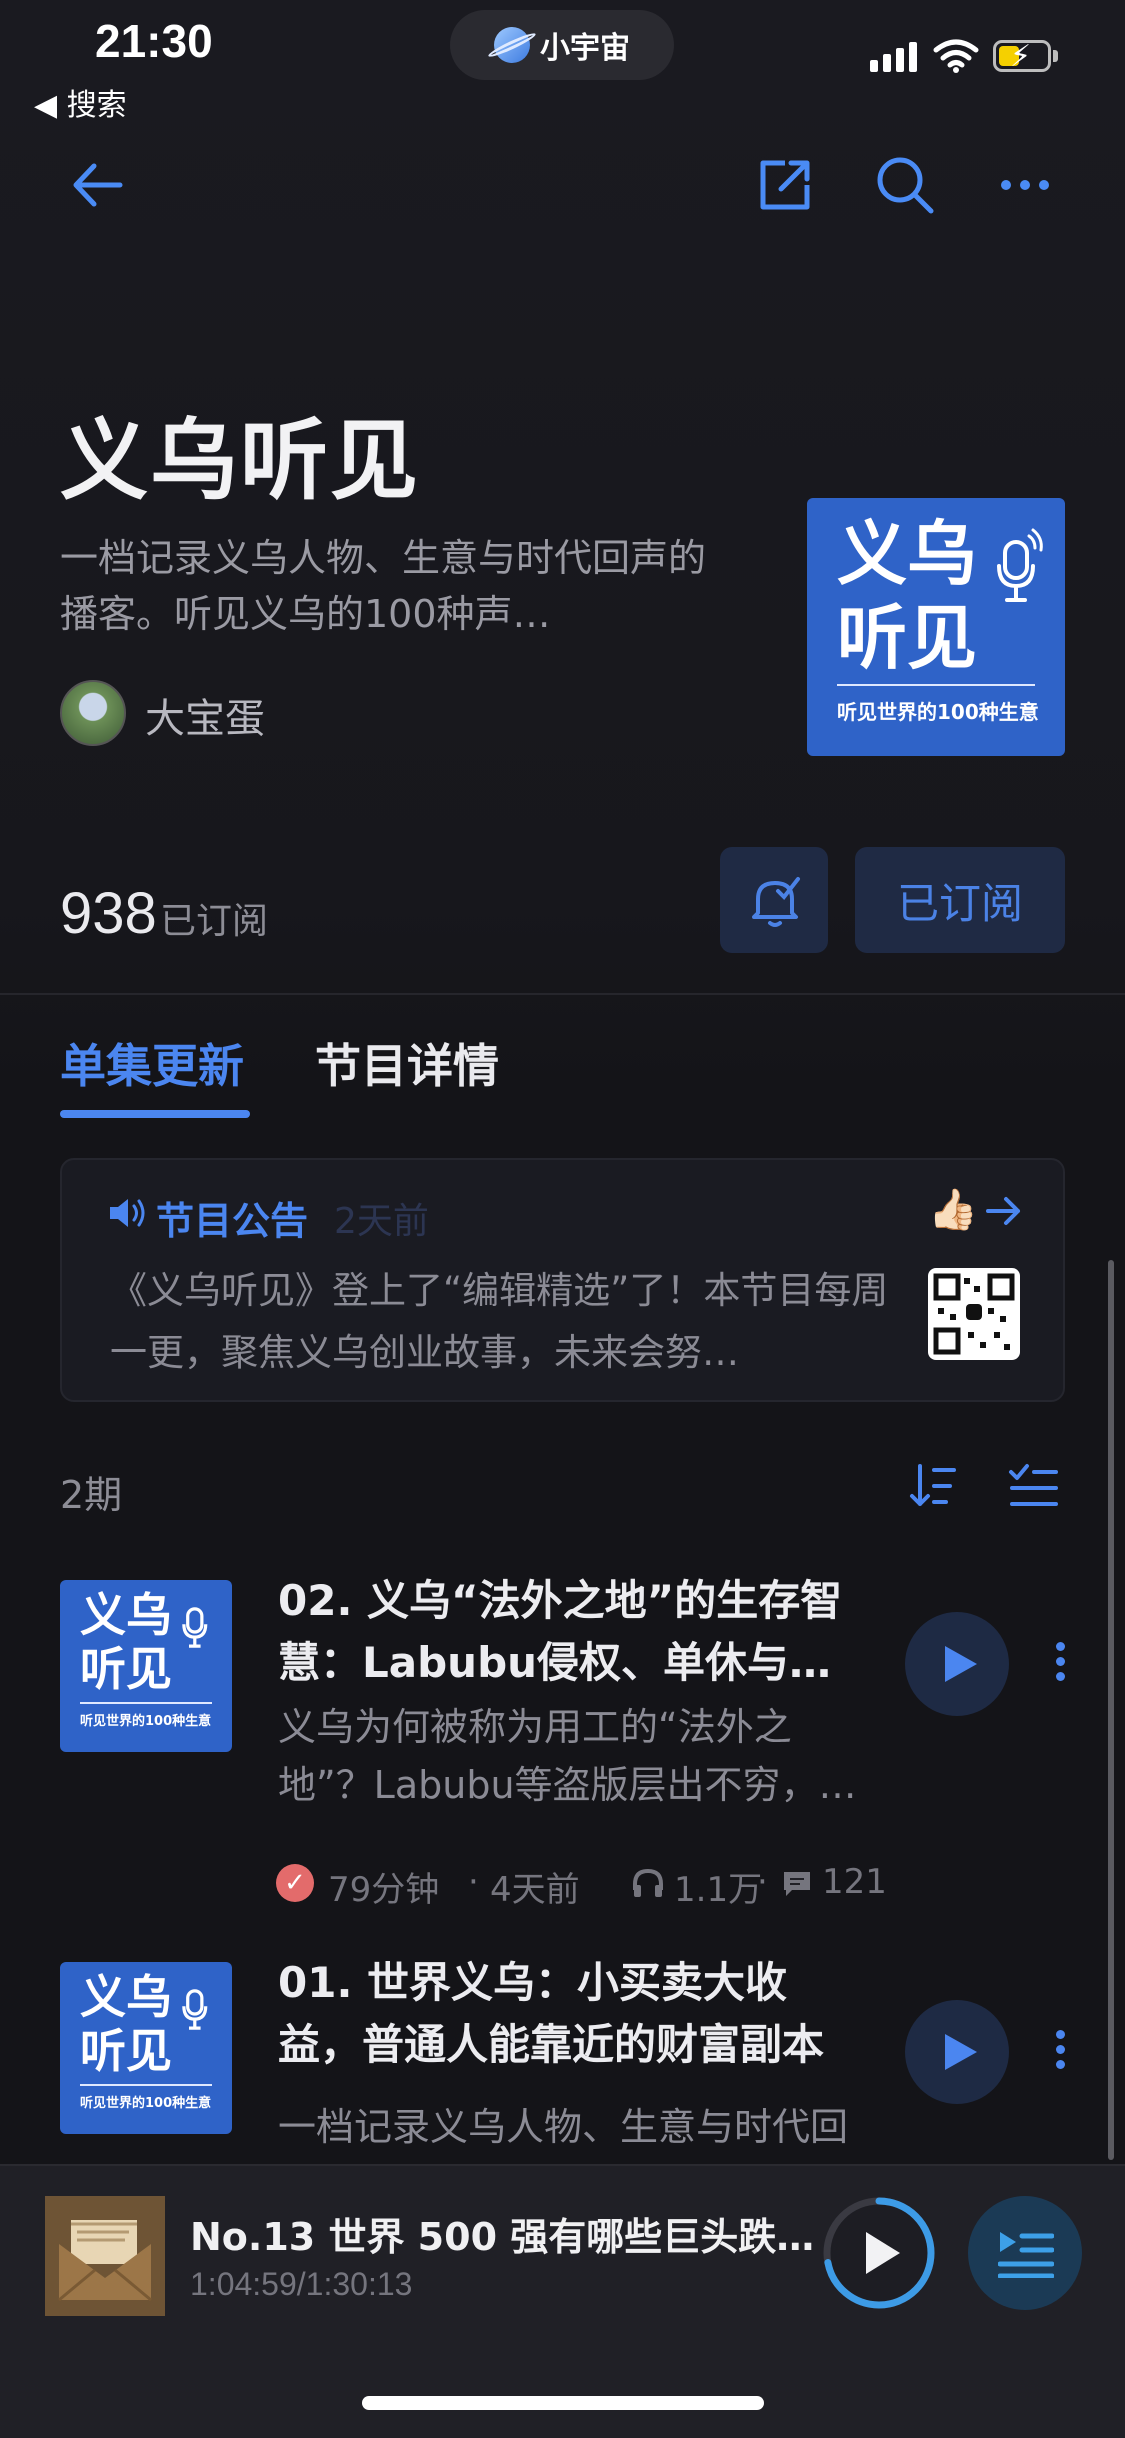 The width and height of the screenshot is (1125, 2438). What do you see at coordinates (585, 48) in the screenshot?
I see `island-label: 小宇宙` at bounding box center [585, 48].